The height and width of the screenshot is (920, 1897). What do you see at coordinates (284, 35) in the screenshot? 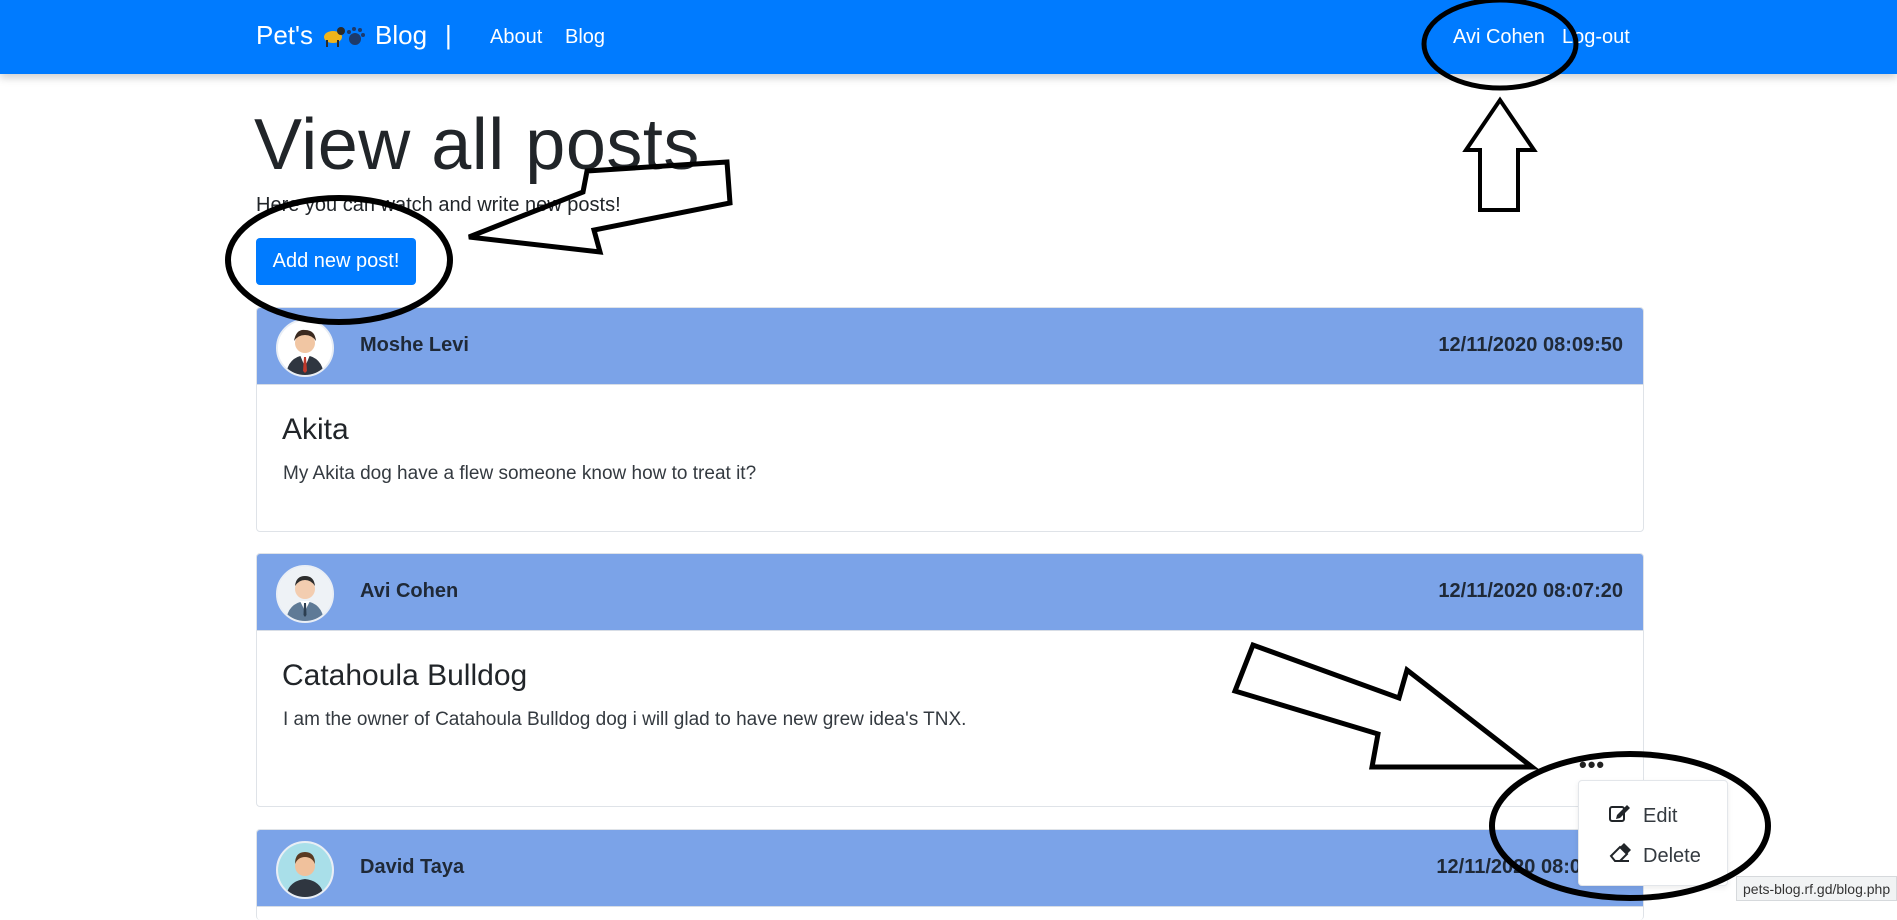
I see `brand-left-text: Pet's` at bounding box center [284, 35].